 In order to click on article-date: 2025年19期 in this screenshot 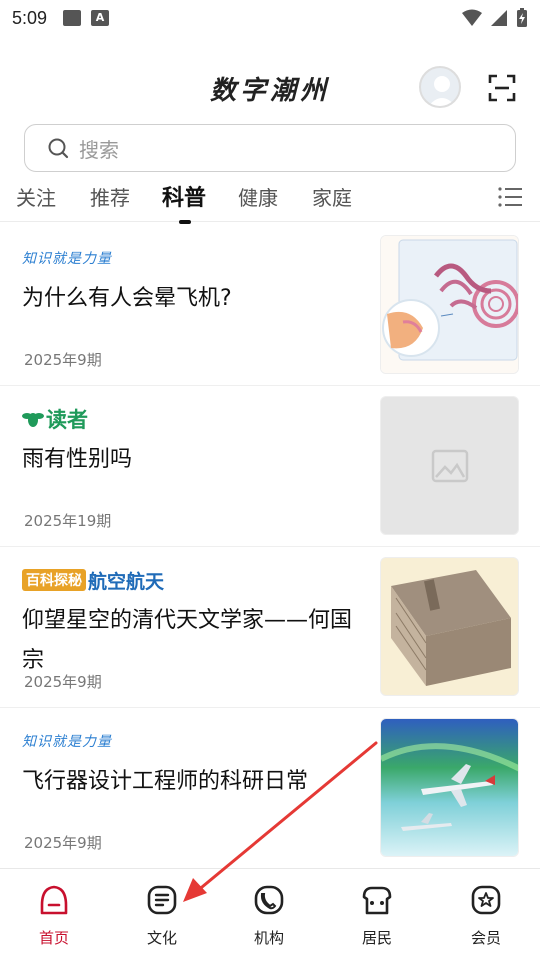, I will do `click(68, 521)`.